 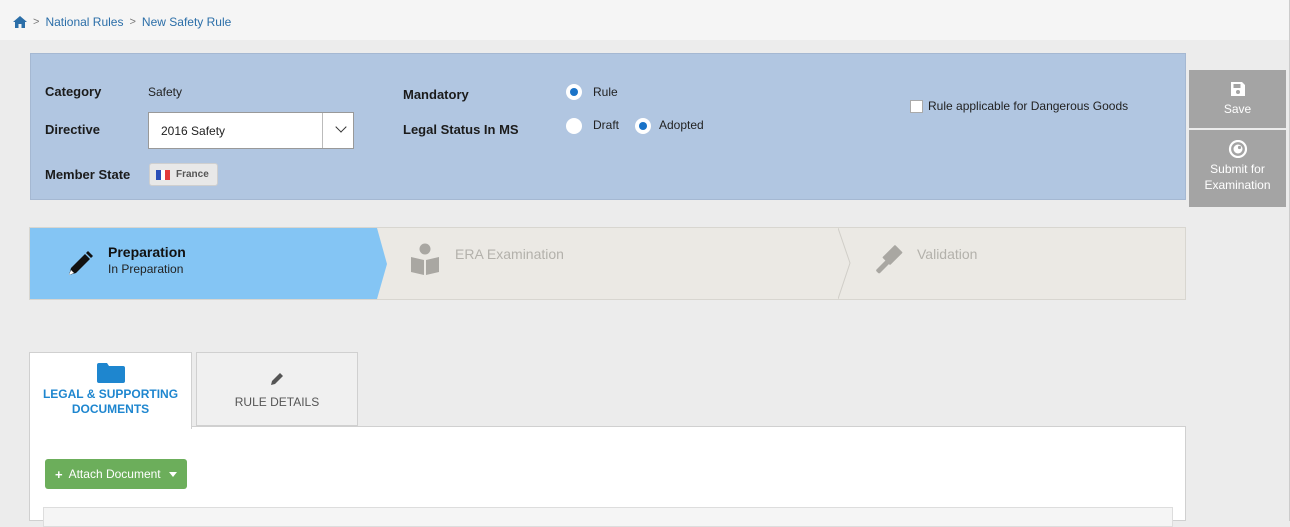 What do you see at coordinates (605, 92) in the screenshot?
I see `mandatory-rule-label: Rule` at bounding box center [605, 92].